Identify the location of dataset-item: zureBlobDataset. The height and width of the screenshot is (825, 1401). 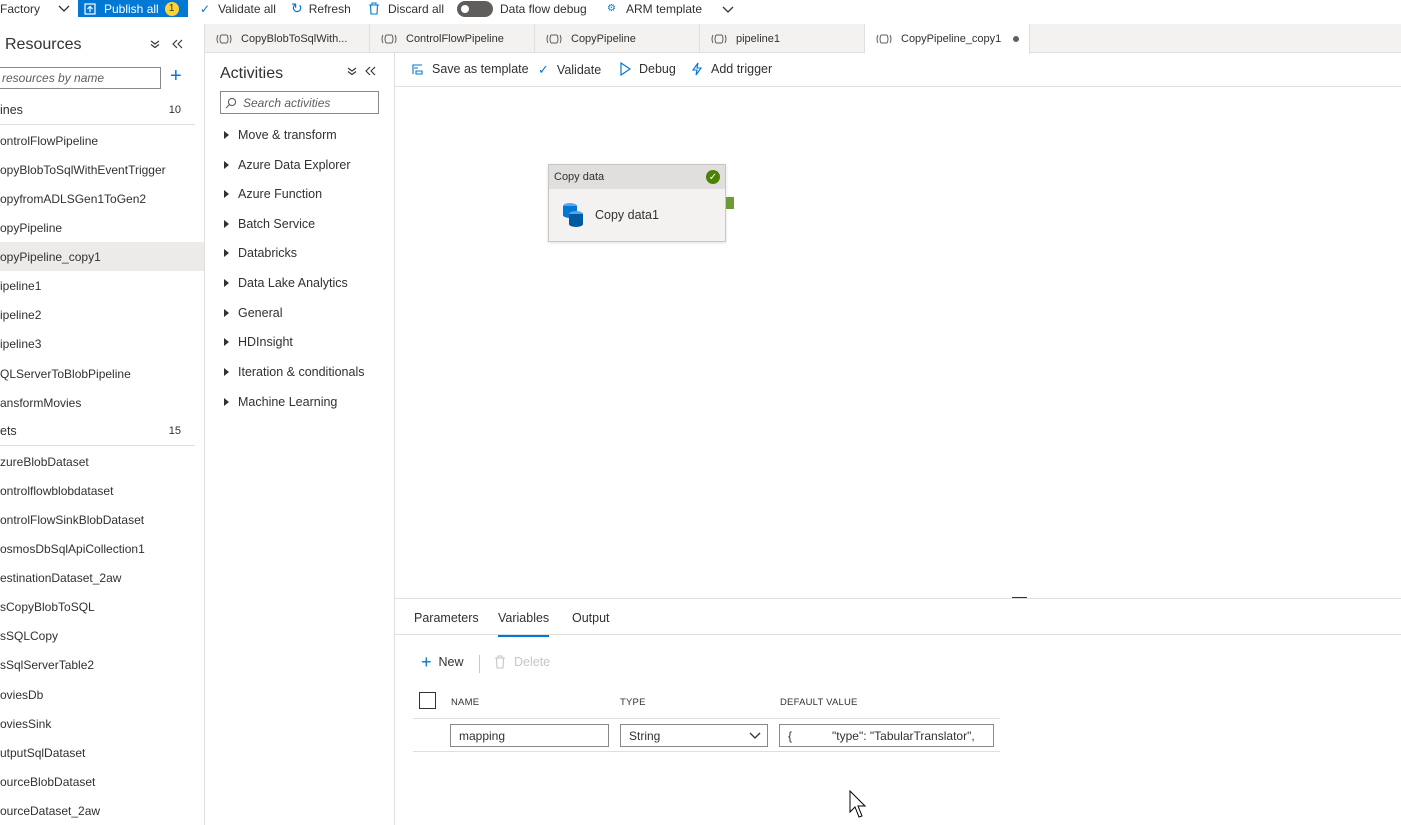
(102, 461).